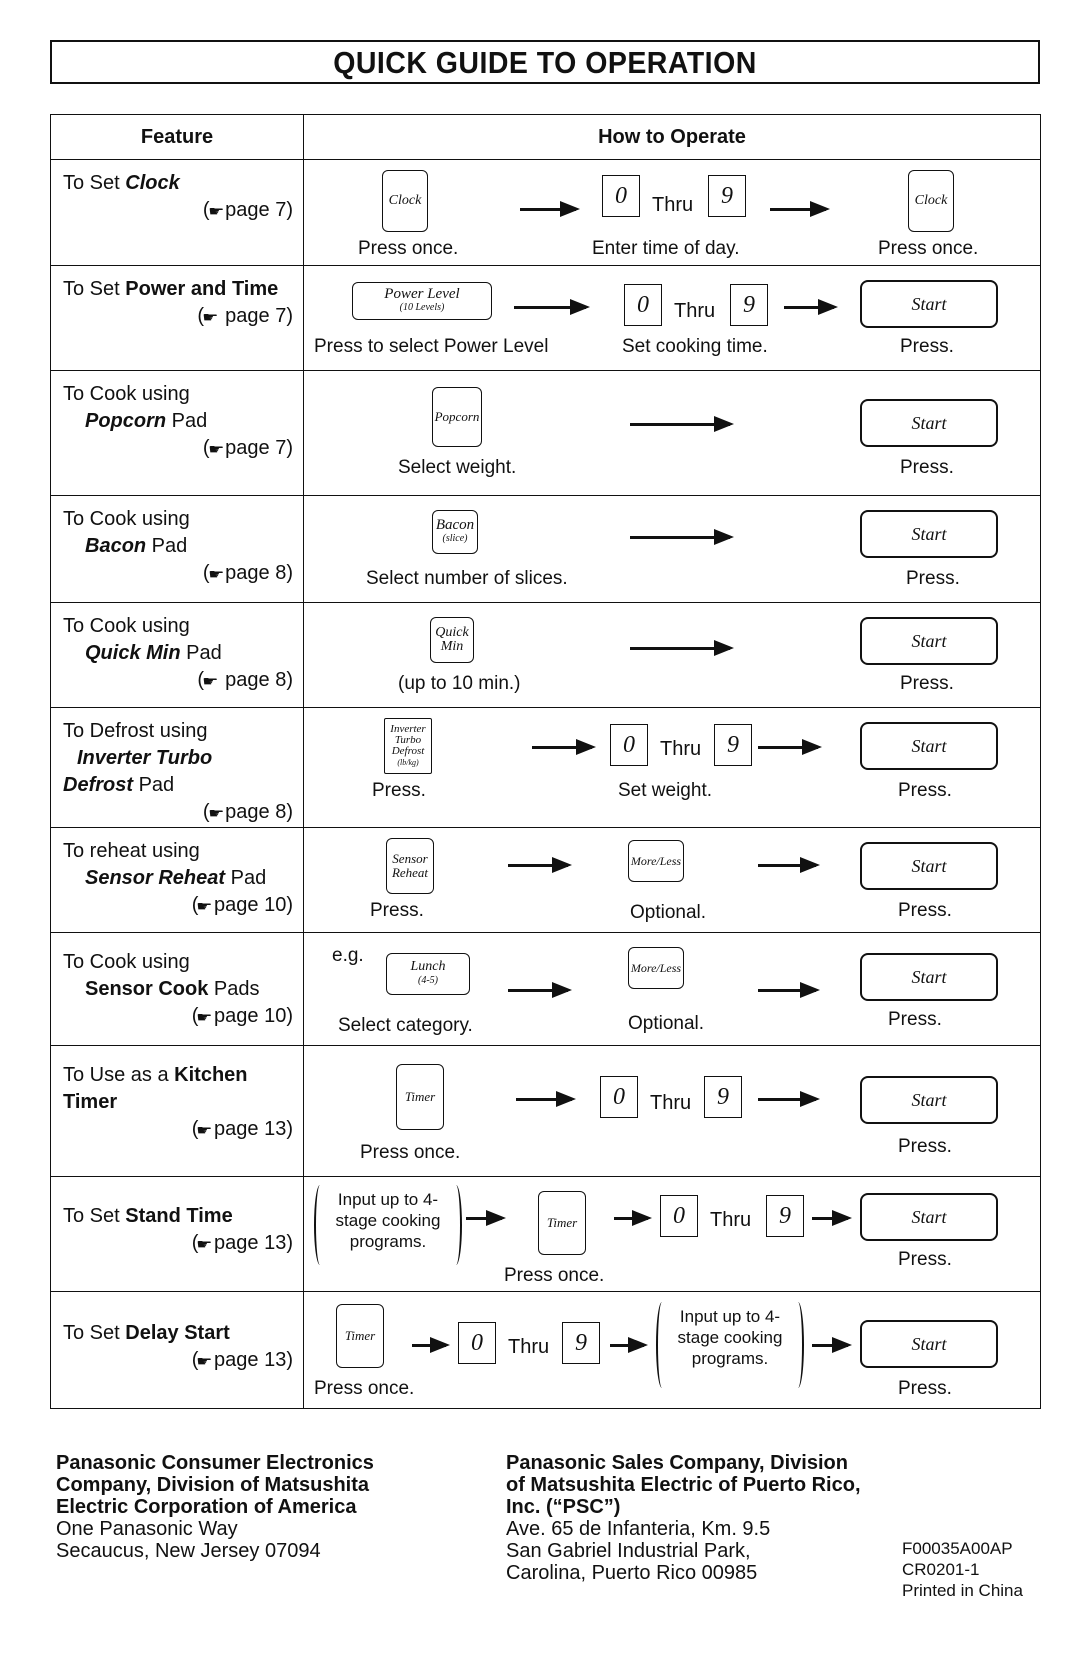  Describe the element at coordinates (408, 746) in the screenshot. I see `inverter-turbo-defrost-pad: Inverter Turbo Defrost (lb/kg)` at that location.